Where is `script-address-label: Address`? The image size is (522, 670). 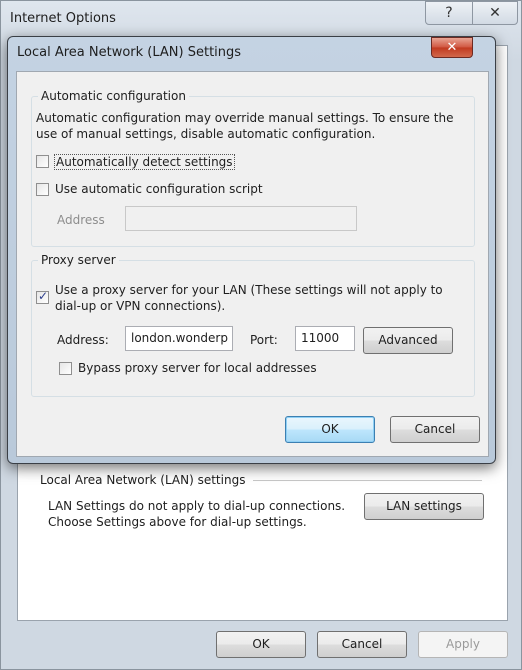
script-address-label: Address is located at coordinates (81, 220).